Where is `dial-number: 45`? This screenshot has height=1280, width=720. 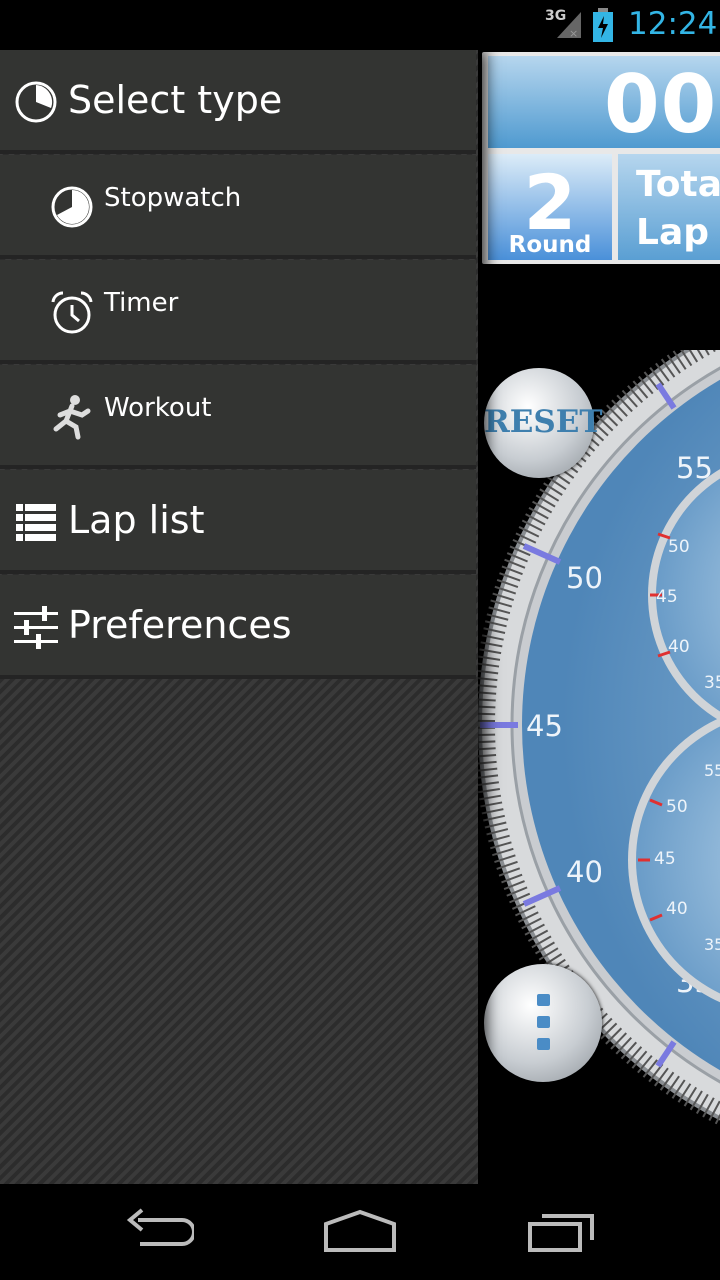 dial-number: 45 is located at coordinates (544, 726).